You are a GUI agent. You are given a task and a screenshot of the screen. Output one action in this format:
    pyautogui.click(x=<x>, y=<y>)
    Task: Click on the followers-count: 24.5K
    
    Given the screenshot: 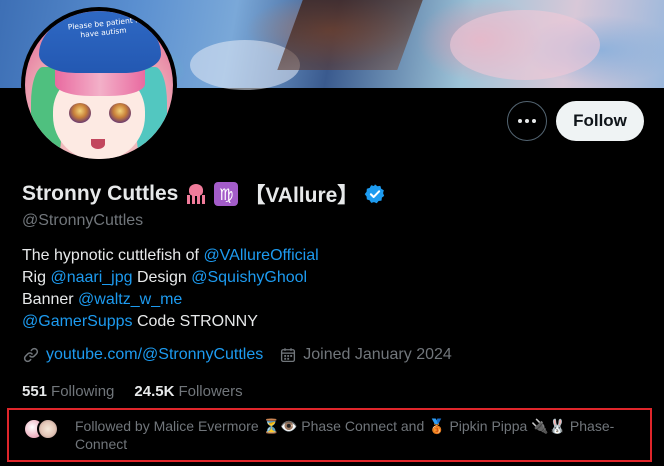 What is the action you would take?
    pyautogui.click(x=154, y=391)
    